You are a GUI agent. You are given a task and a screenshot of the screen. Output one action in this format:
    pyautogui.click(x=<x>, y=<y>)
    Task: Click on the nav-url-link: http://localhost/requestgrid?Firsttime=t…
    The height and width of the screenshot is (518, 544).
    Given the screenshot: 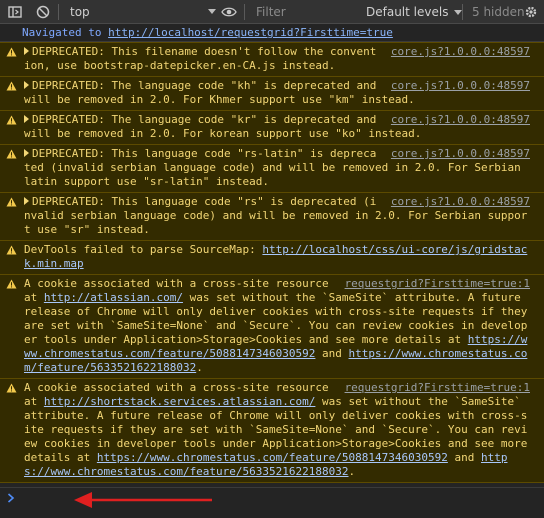 What is the action you would take?
    pyautogui.click(x=250, y=32)
    